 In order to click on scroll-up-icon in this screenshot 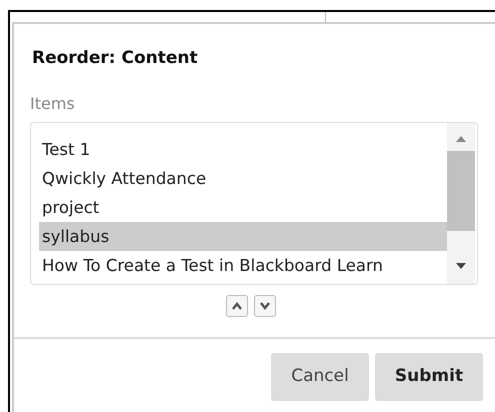, I will do `click(461, 138)`.